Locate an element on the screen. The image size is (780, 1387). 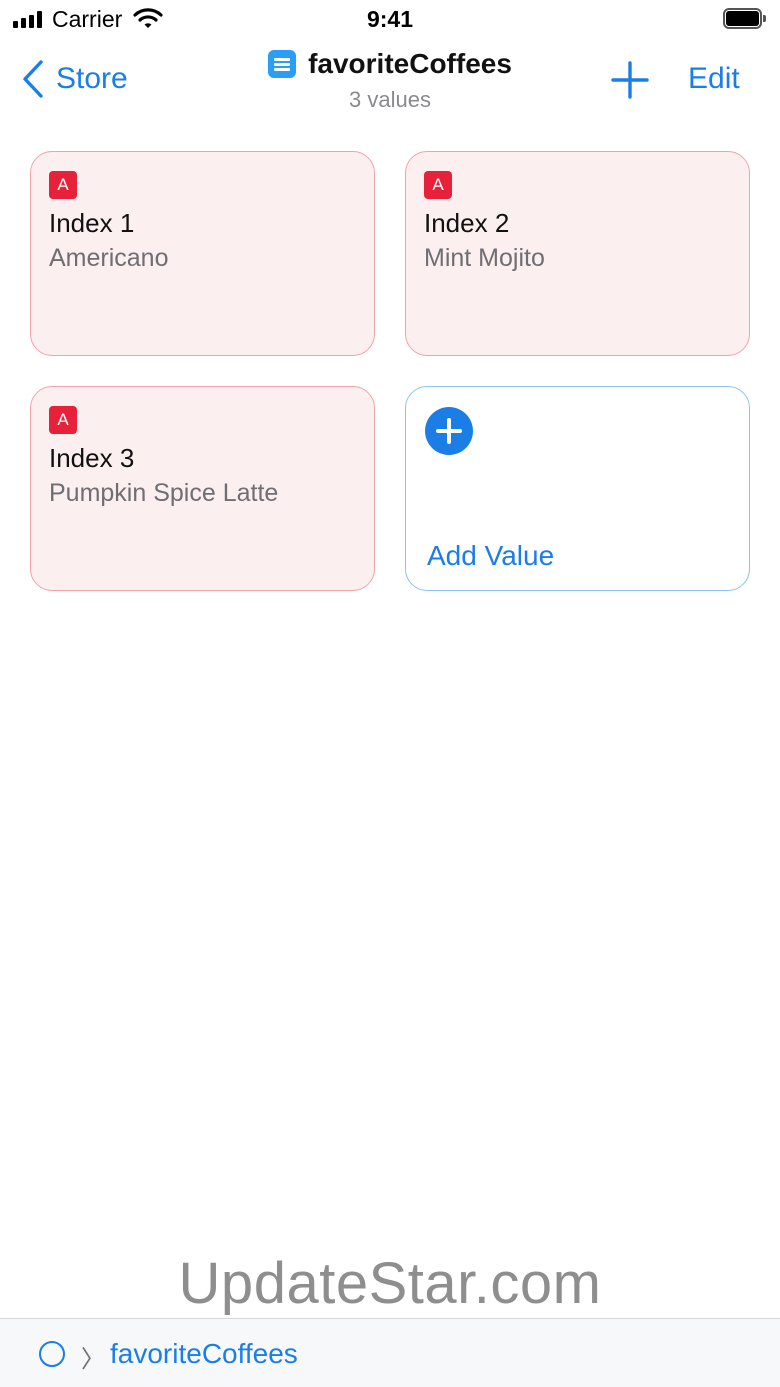
battery-icon is located at coordinates (745, 18).